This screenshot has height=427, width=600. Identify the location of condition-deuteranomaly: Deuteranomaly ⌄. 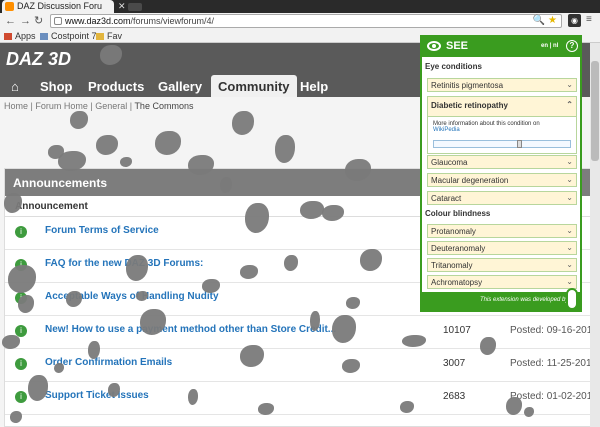
(502, 248).